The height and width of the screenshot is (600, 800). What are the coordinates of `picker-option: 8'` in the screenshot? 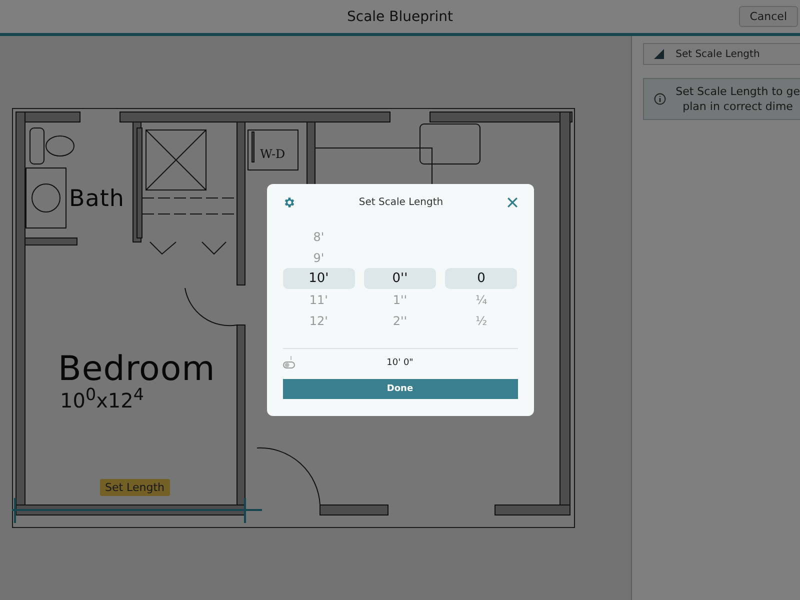 It's located at (318, 236).